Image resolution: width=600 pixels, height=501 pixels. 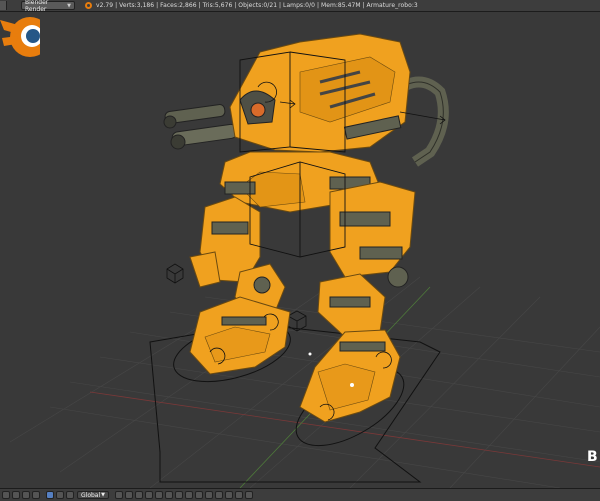 I want to click on render-engine-label: Blender Render, so click(x=37, y=6).